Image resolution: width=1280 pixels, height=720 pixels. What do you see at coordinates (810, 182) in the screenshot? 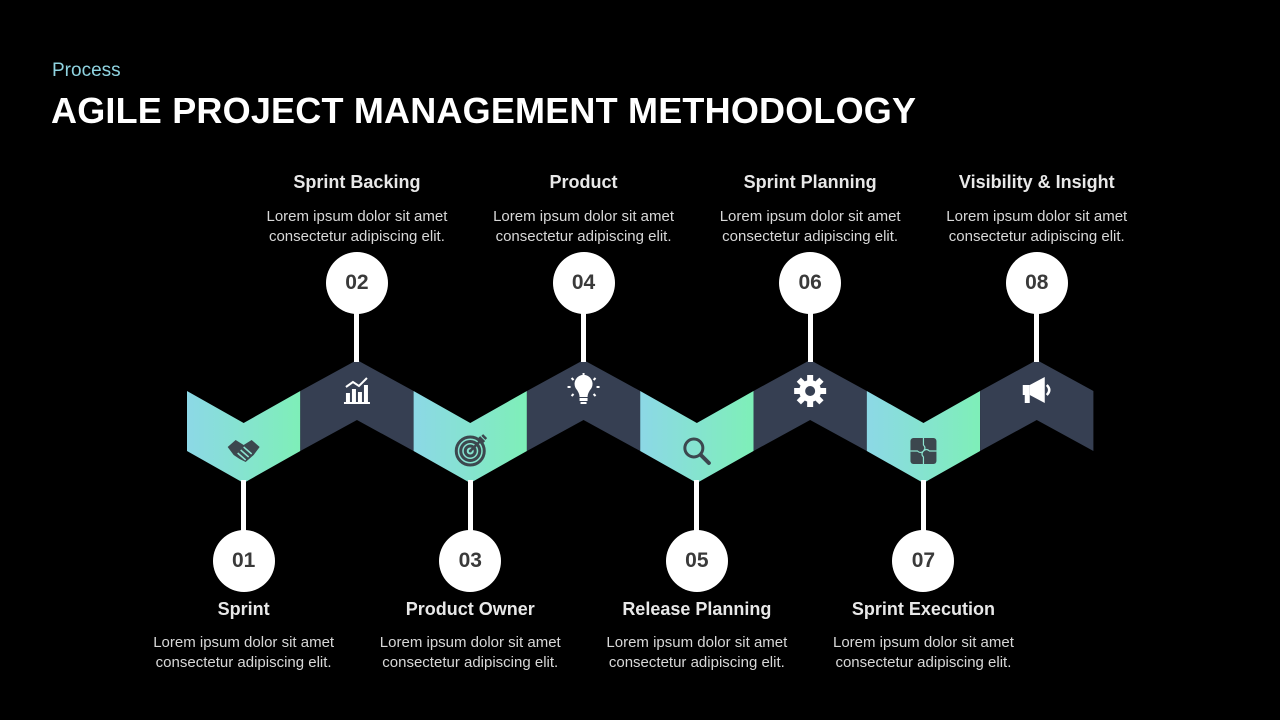
I see `step-title: Sprint Planning` at bounding box center [810, 182].